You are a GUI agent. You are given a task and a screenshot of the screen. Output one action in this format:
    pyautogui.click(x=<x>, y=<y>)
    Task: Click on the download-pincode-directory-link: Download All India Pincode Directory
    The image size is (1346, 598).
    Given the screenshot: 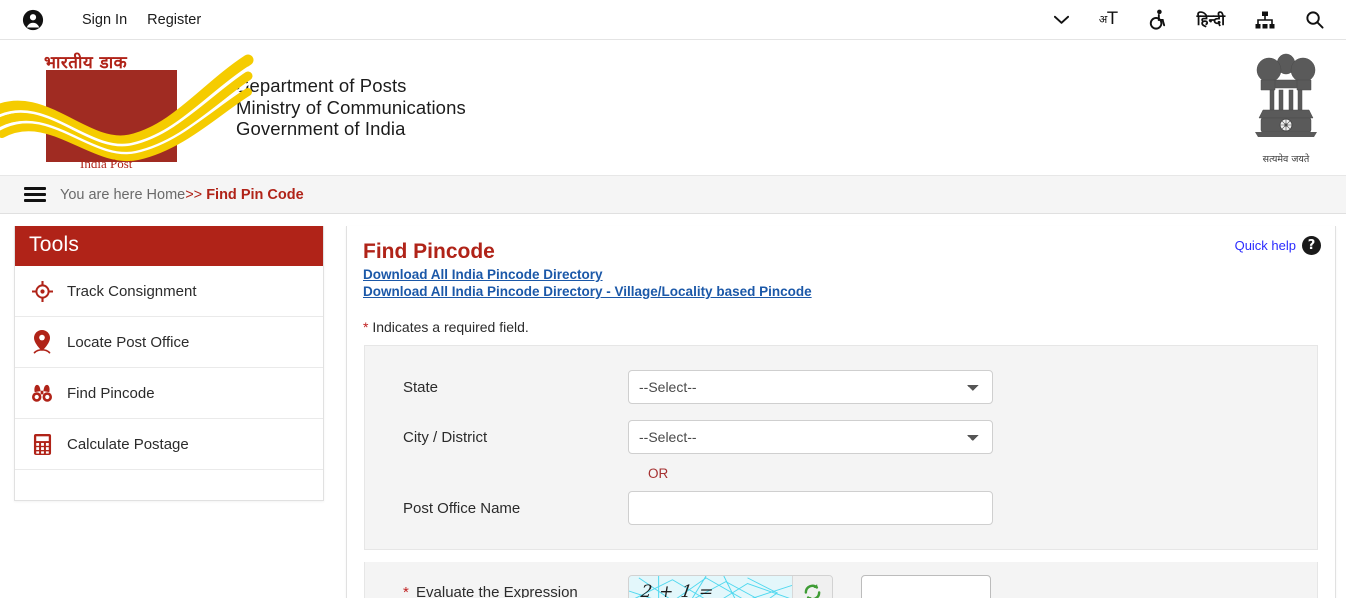 What is the action you would take?
    pyautogui.click(x=844, y=274)
    